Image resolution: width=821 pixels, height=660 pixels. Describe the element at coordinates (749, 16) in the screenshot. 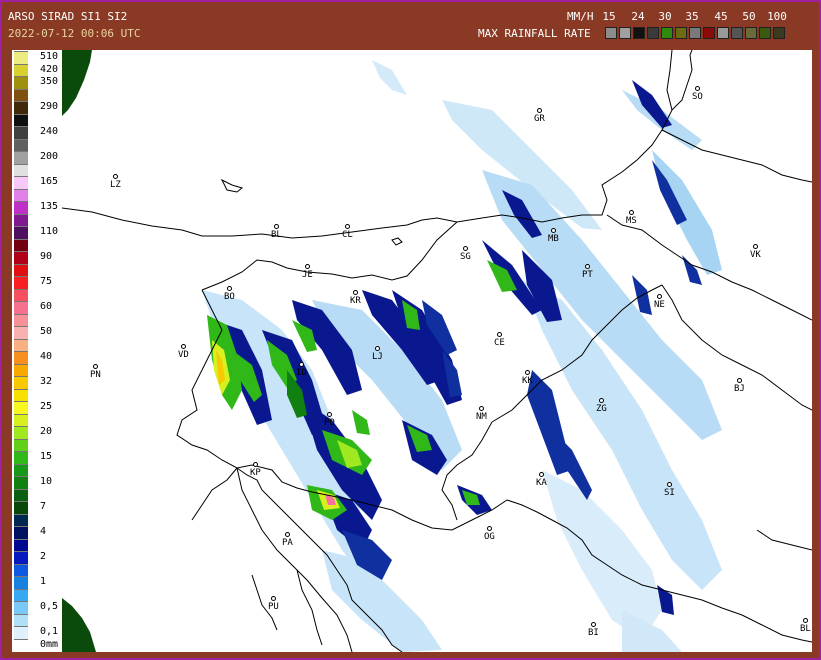

I see `rate-scale-tick: 50` at that location.